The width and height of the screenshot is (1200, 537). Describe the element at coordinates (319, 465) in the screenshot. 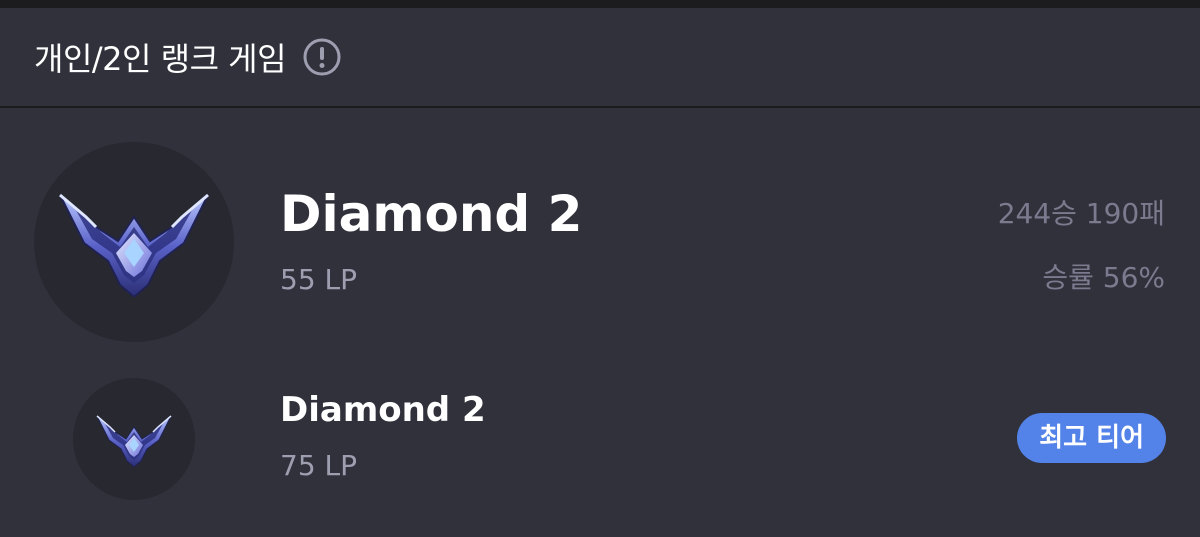

I see `peak-lp: 75 LP` at that location.